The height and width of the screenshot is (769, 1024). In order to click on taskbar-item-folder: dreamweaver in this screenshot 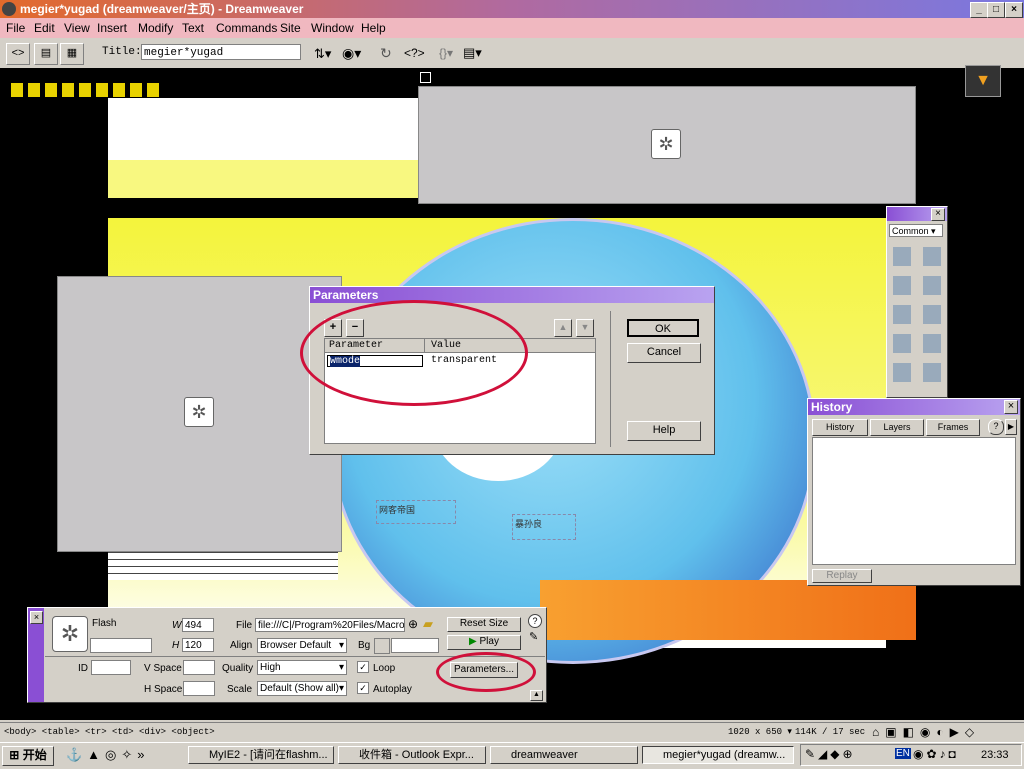, I will do `click(564, 755)`.